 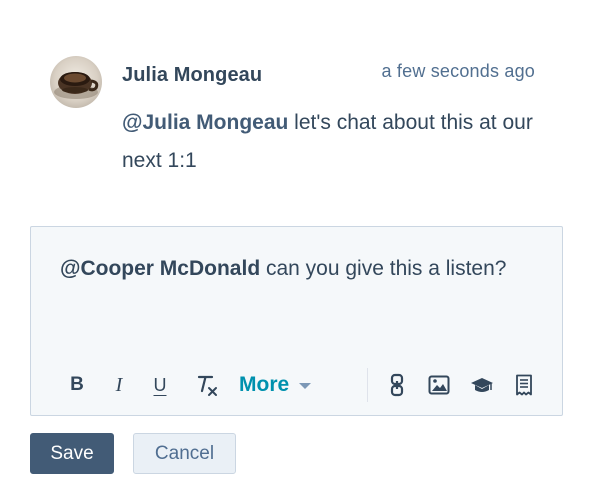 What do you see at coordinates (383, 268) in the screenshot?
I see `editor-text: can you give this a listen?` at bounding box center [383, 268].